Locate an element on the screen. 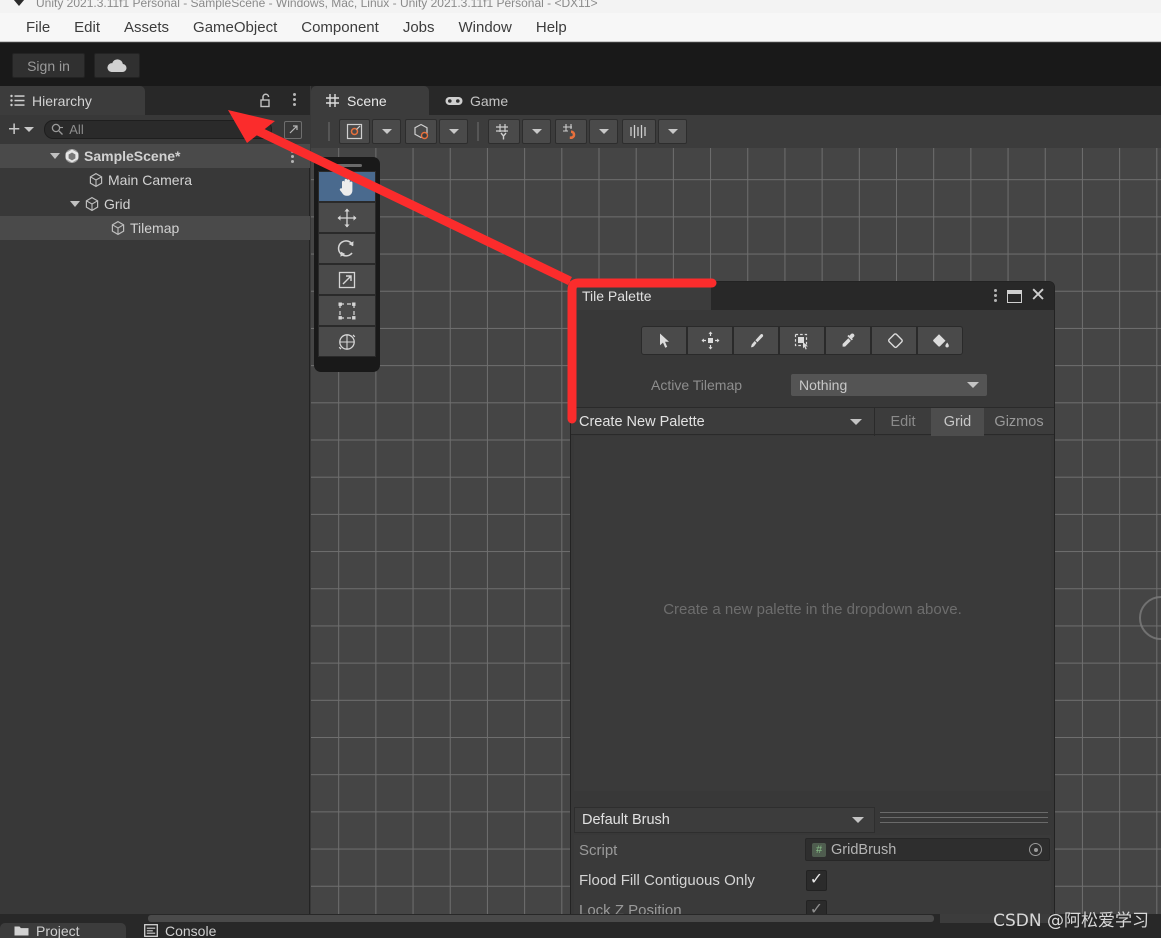 This screenshot has width=1161, height=938. hierarchy-search-bar: + All is located at coordinates (155, 129).